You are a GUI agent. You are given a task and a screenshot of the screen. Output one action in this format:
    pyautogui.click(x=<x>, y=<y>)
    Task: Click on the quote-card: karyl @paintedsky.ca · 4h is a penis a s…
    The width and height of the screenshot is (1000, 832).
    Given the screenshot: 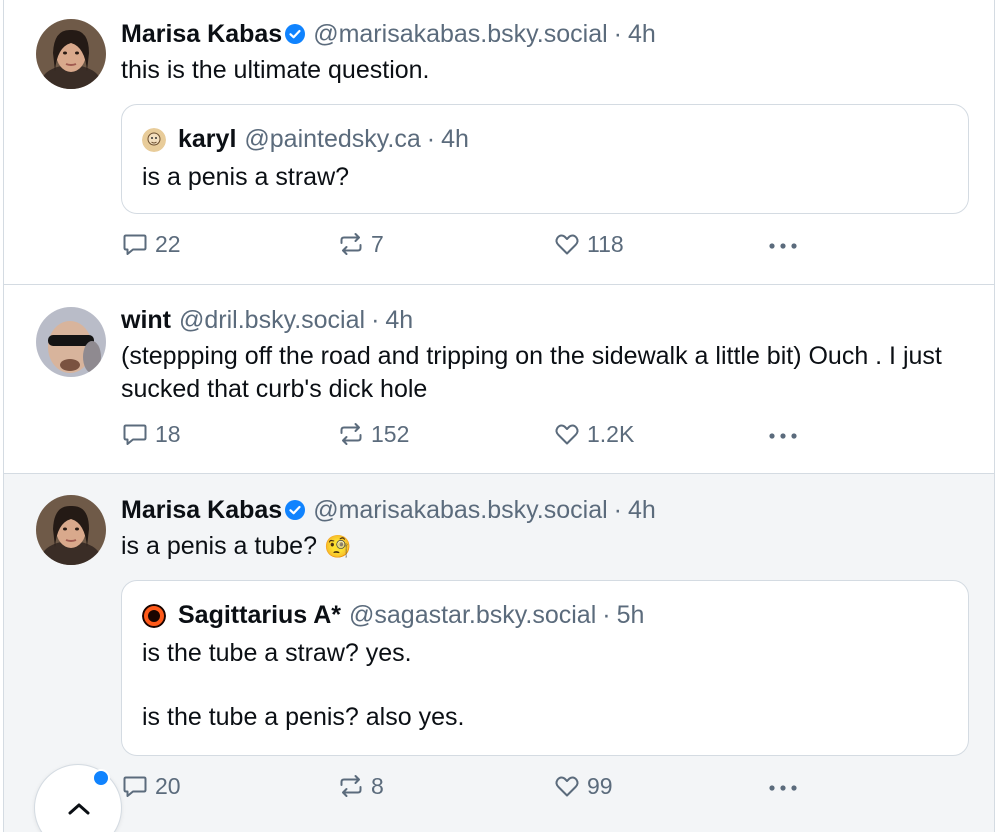 What is the action you would take?
    pyautogui.click(x=545, y=159)
    